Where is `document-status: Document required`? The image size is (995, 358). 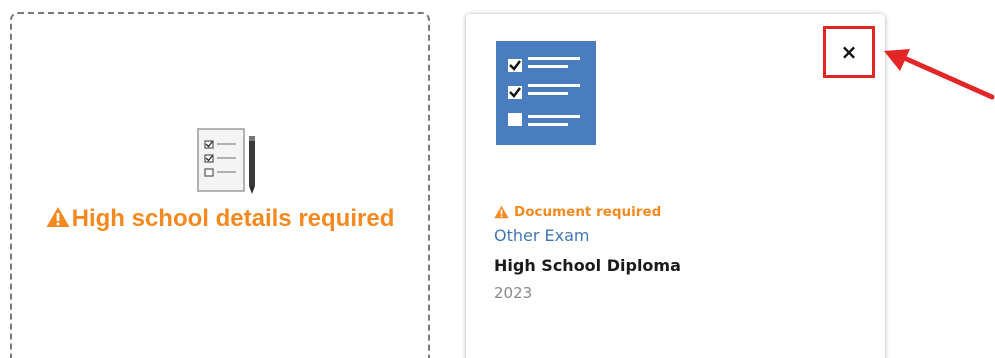 document-status: Document required is located at coordinates (577, 212).